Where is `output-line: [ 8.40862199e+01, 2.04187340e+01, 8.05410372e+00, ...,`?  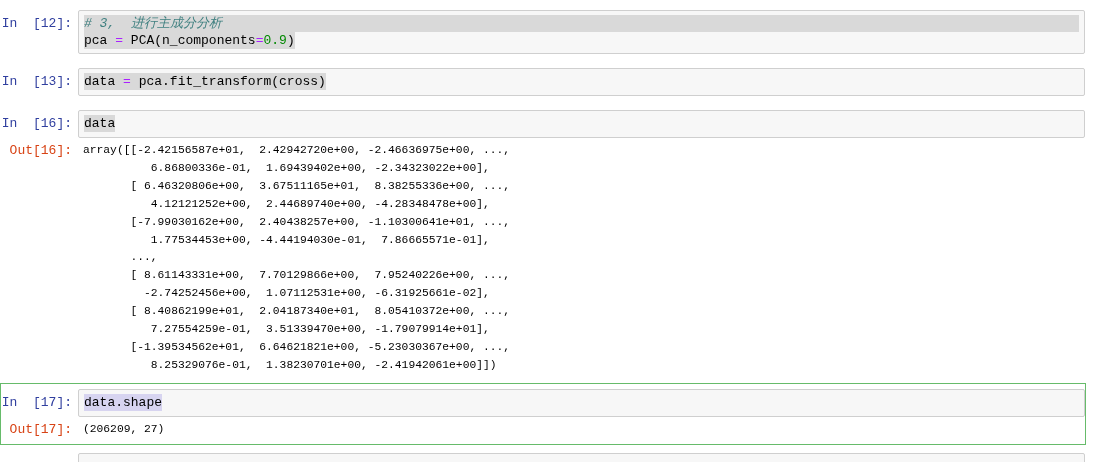 output-line: [ 8.40862199e+01, 2.04187340e+01, 8.05410372e+00, ..., is located at coordinates (320, 312).